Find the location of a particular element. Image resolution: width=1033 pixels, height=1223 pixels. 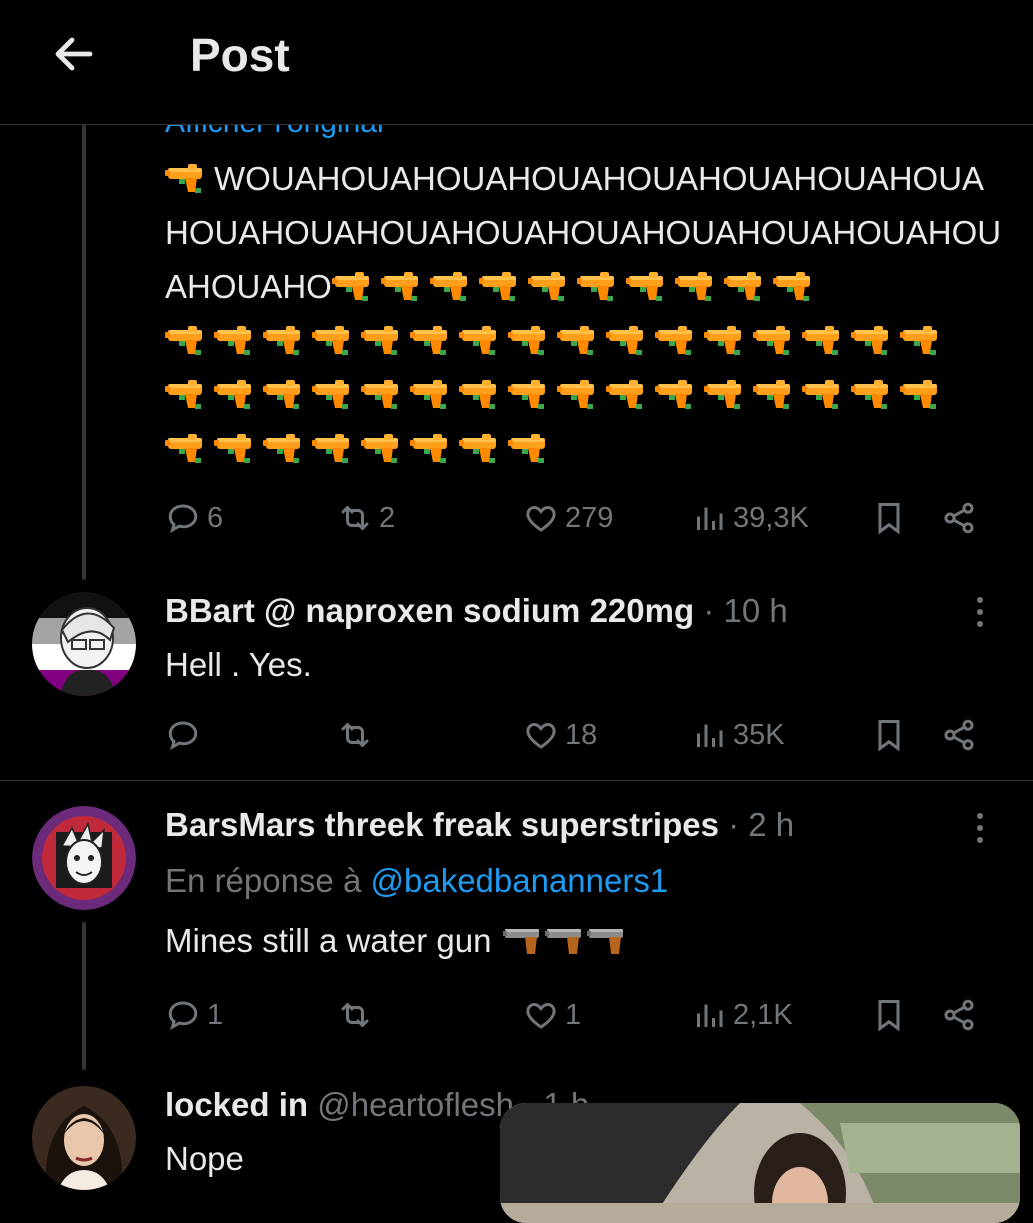

back-arrow-icon is located at coordinates (74, 54).